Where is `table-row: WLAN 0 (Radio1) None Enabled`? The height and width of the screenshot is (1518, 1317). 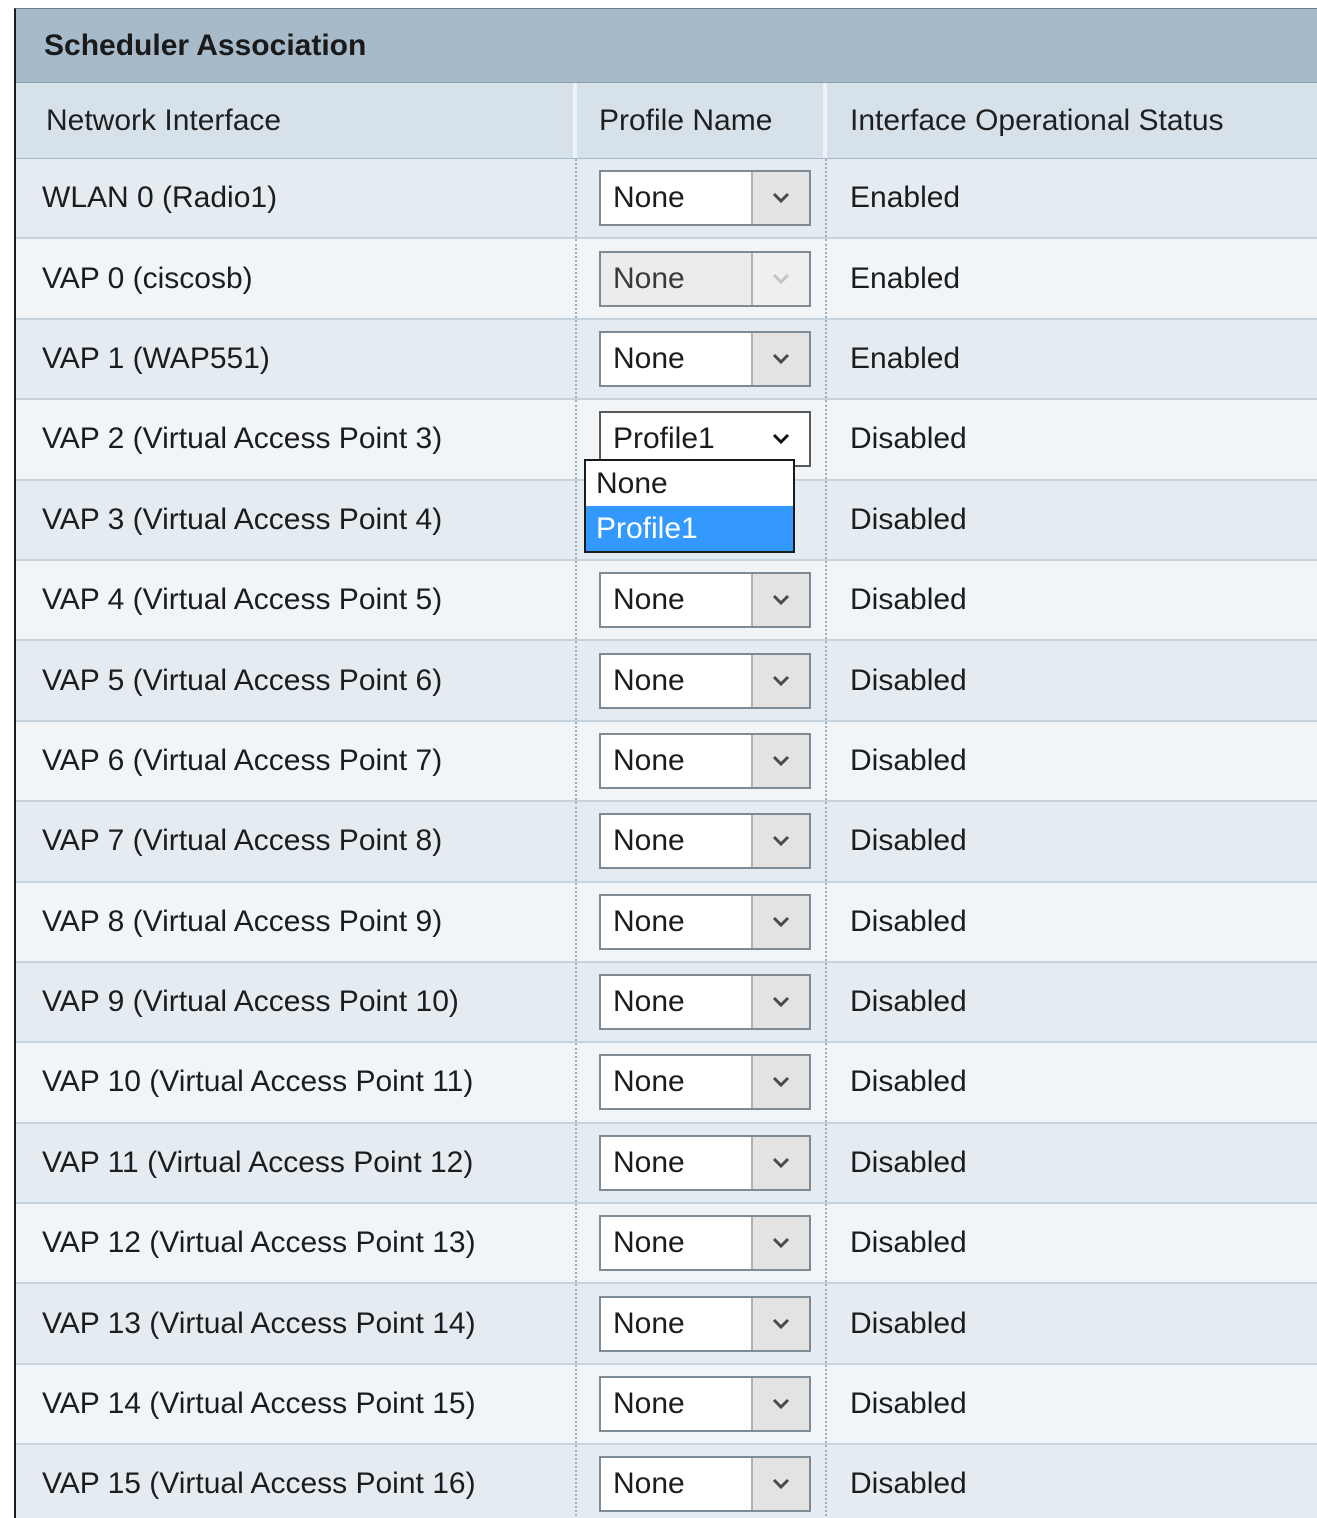
table-row: WLAN 0 (Radio1) None Enabled is located at coordinates (666, 199).